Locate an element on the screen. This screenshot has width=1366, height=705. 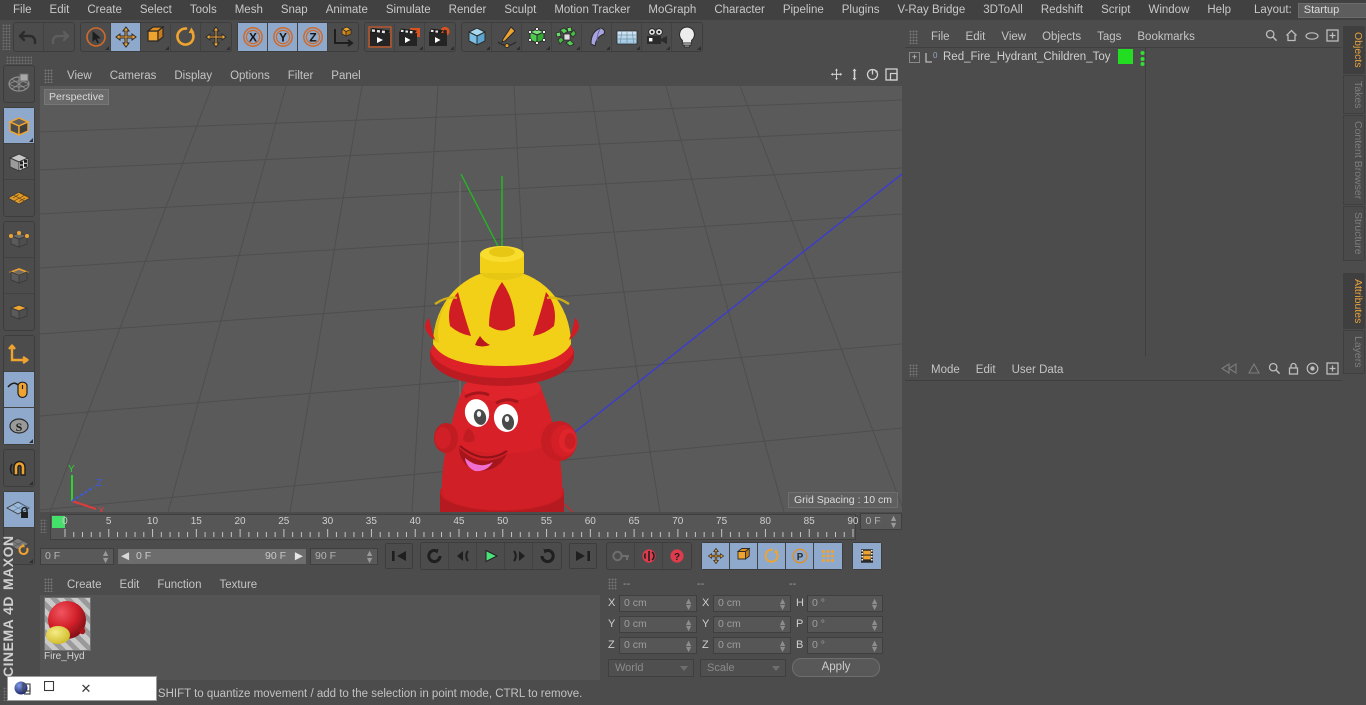
menu-item-file: File is located at coordinates (22, 10).